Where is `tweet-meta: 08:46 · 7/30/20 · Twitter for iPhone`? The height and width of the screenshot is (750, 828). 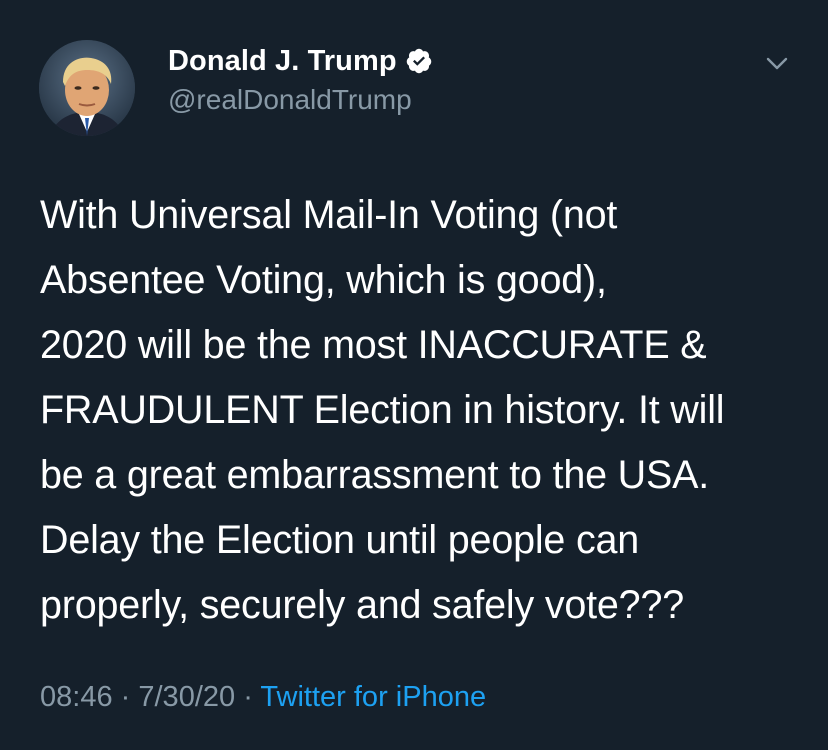 tweet-meta: 08:46 · 7/30/20 · Twitter for iPhone is located at coordinates (263, 697).